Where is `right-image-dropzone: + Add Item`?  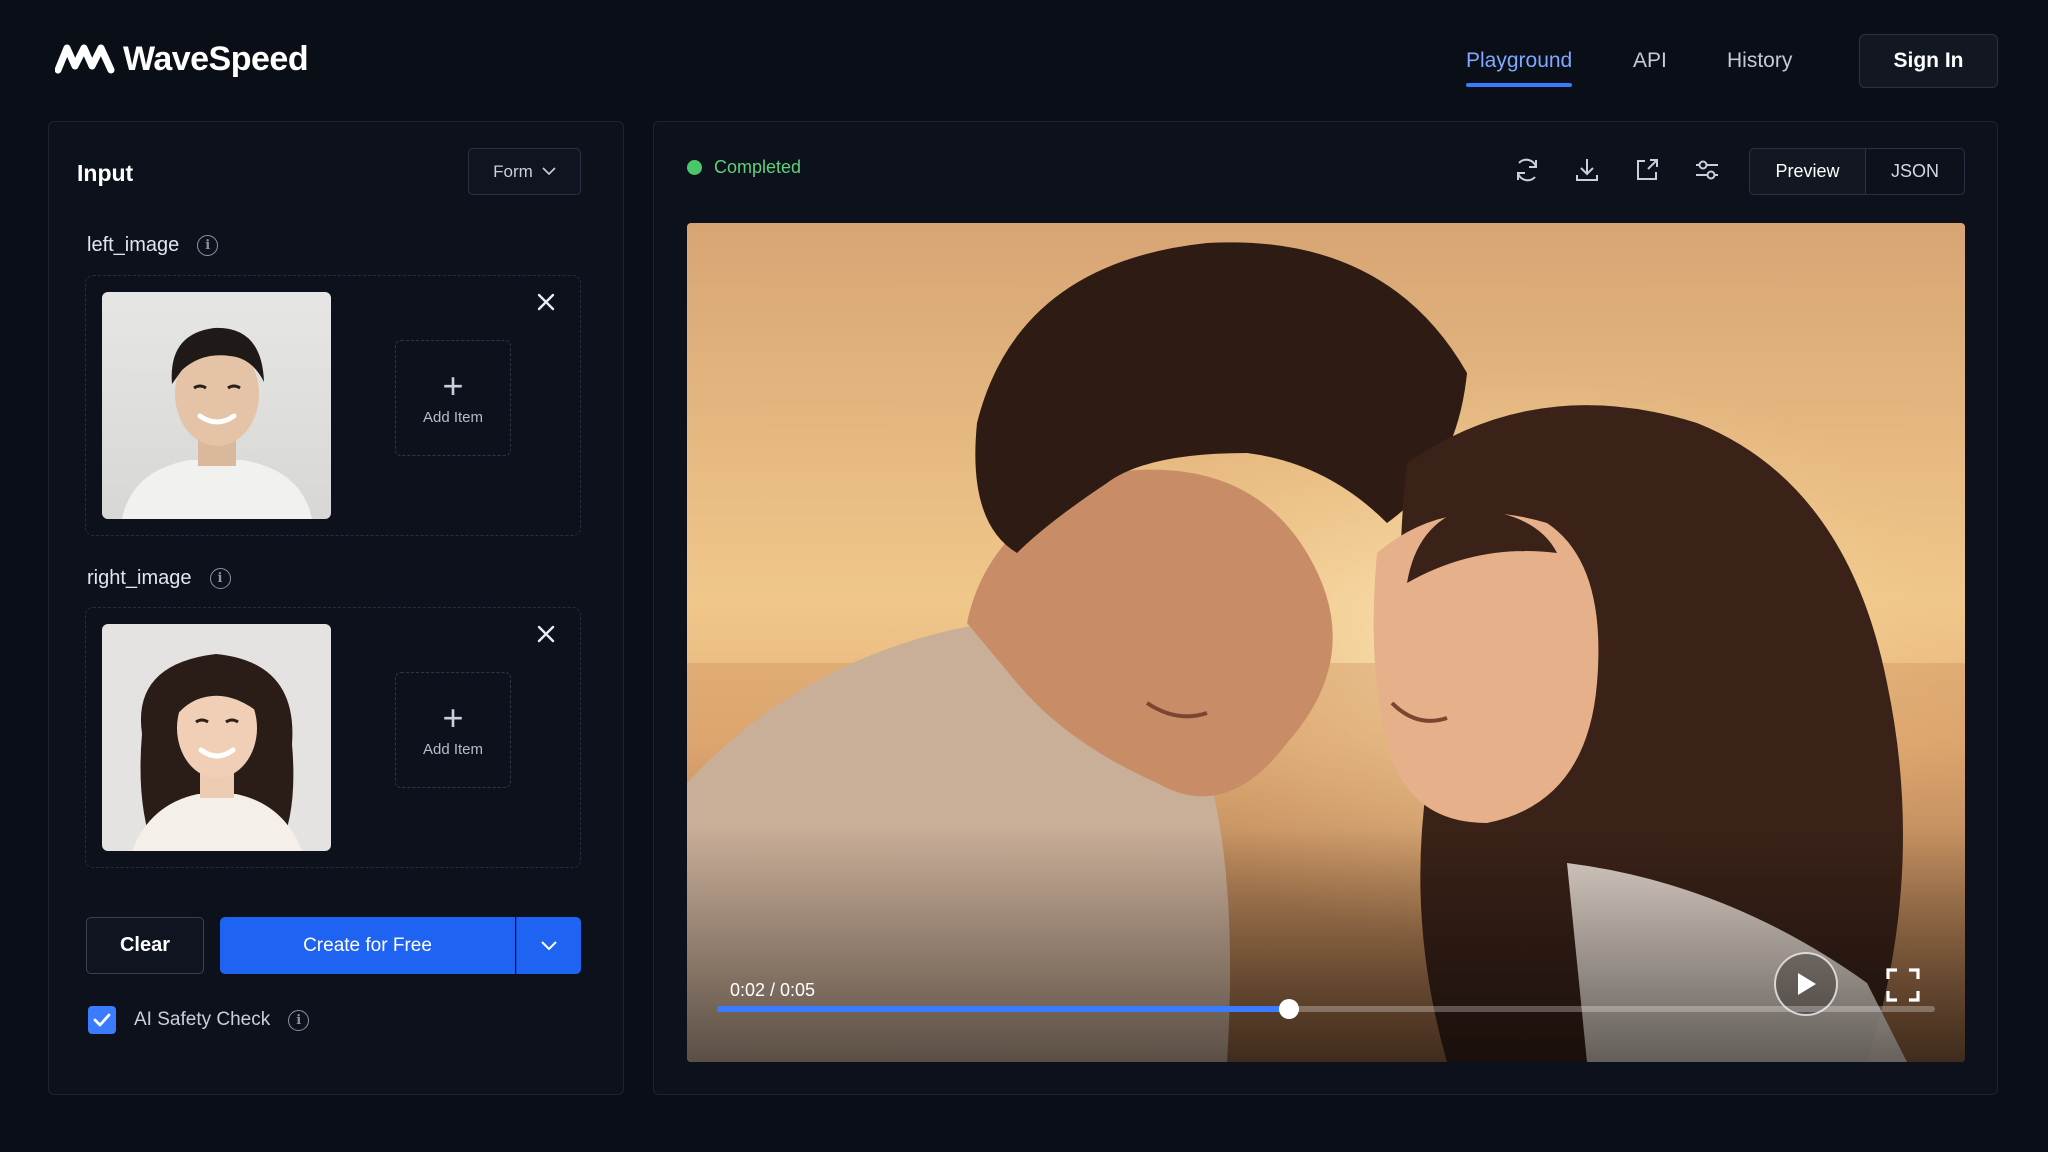 right-image-dropzone: + Add Item is located at coordinates (333, 737).